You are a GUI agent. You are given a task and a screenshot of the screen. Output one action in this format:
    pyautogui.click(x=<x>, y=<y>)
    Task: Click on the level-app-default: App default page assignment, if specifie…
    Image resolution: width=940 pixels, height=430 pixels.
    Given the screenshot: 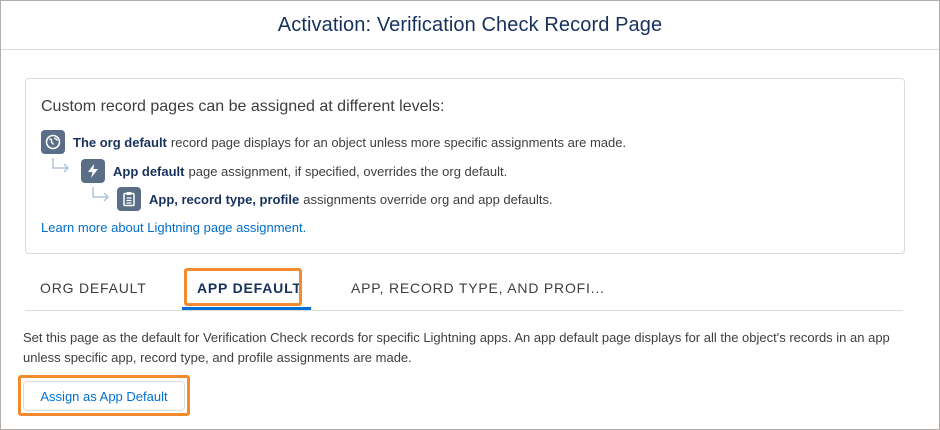 What is the action you would take?
    pyautogui.click(x=294, y=171)
    